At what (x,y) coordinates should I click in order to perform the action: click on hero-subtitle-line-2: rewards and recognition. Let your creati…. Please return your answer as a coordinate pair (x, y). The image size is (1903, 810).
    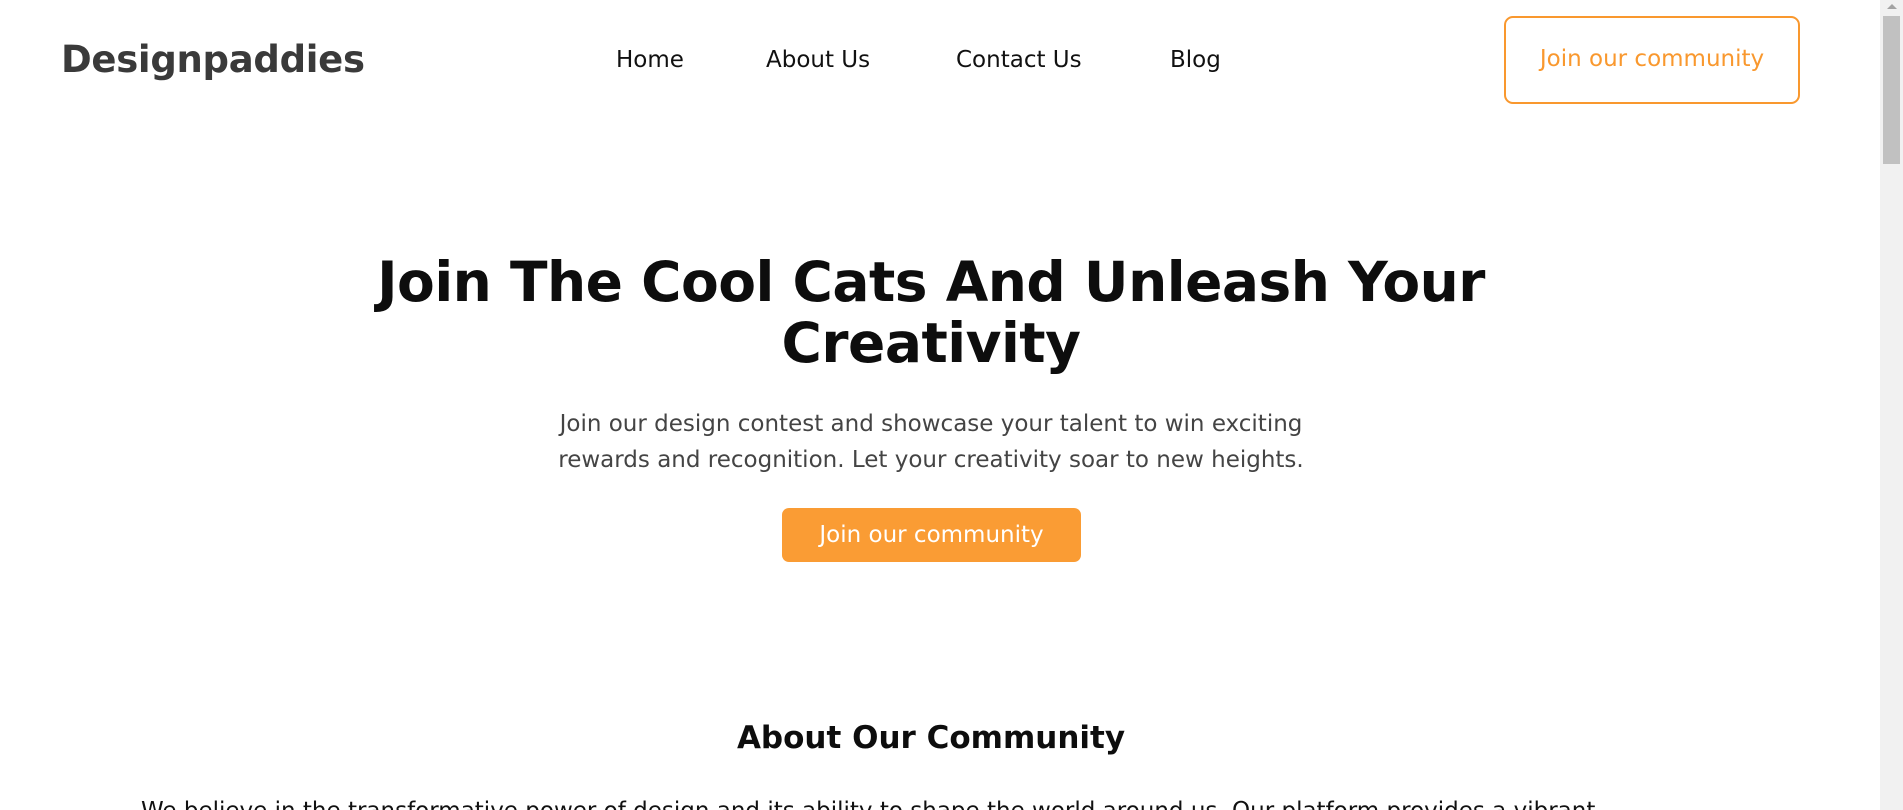
    Looking at the image, I should click on (931, 460).